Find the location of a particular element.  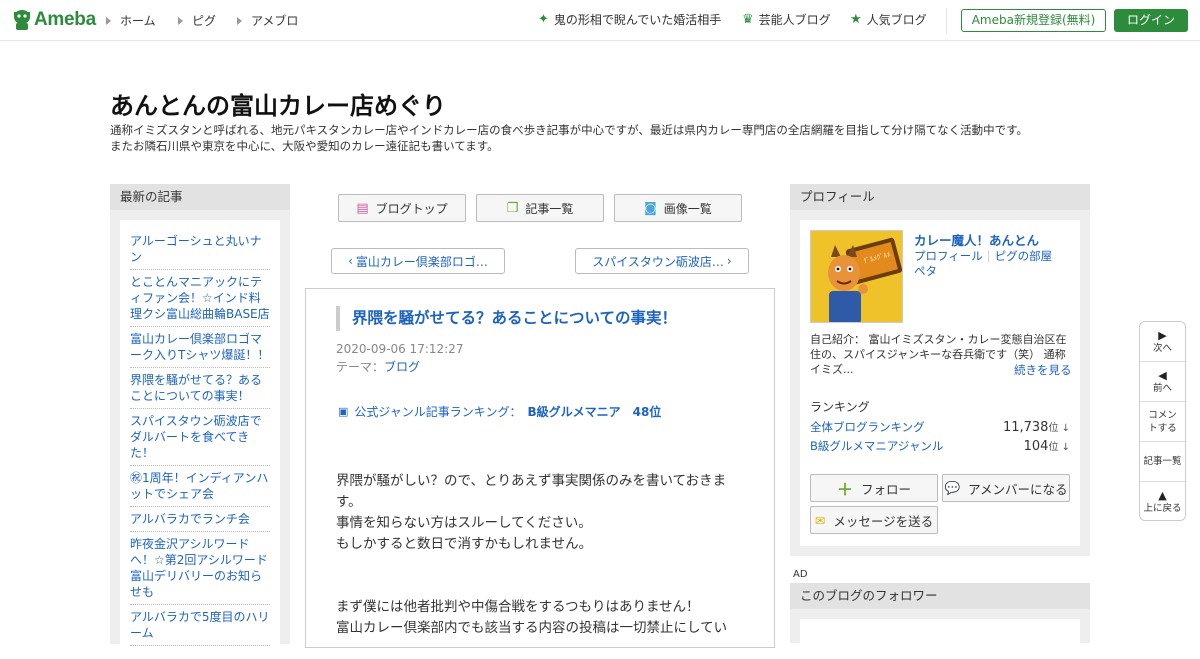

speech-bubble-icon: 💬 is located at coordinates (952, 487).